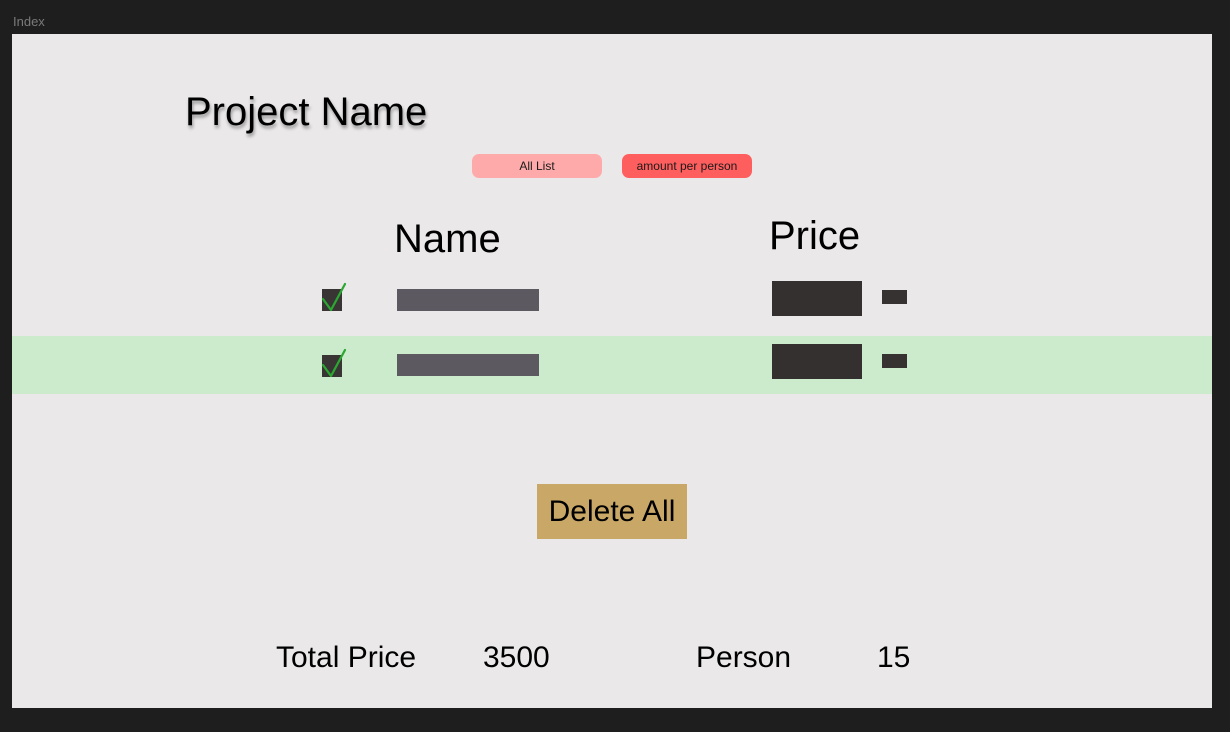  Describe the element at coordinates (894, 657) in the screenshot. I see `person-count-value: 15` at that location.